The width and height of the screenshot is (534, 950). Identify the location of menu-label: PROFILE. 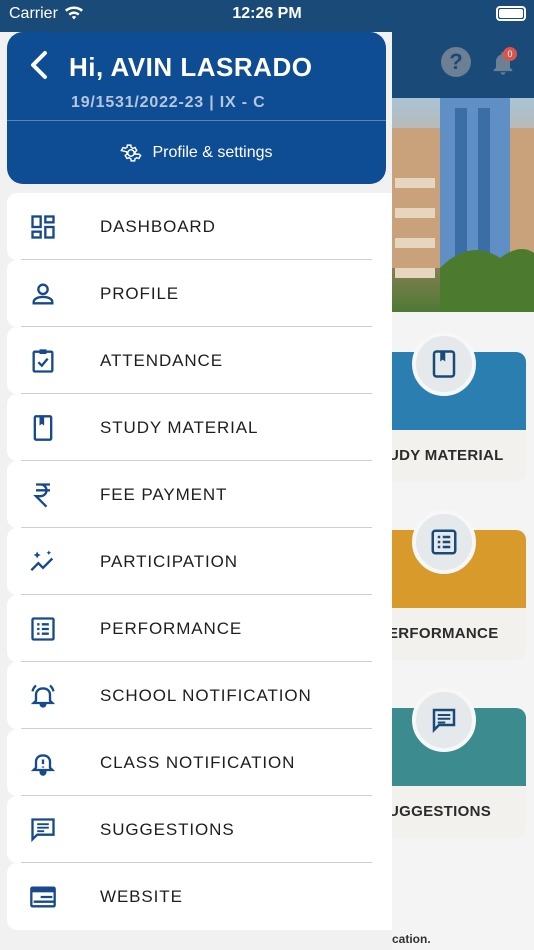
(140, 293).